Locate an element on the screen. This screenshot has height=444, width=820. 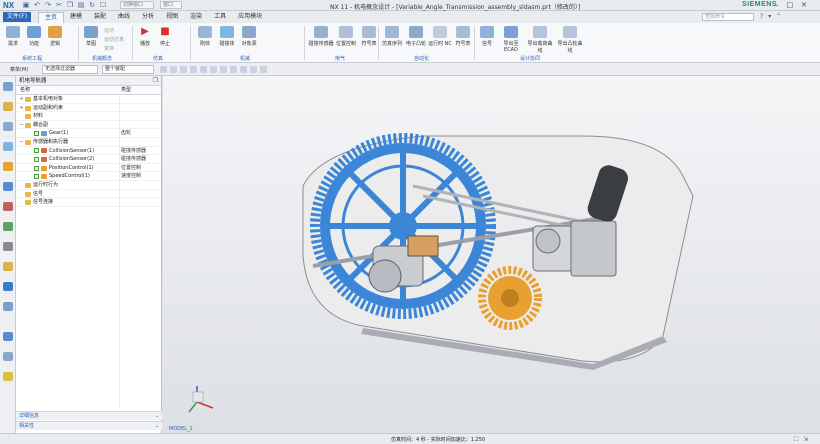
tree-row: PositionControl(1) 位置控制 is located at coordinates (88, 168).